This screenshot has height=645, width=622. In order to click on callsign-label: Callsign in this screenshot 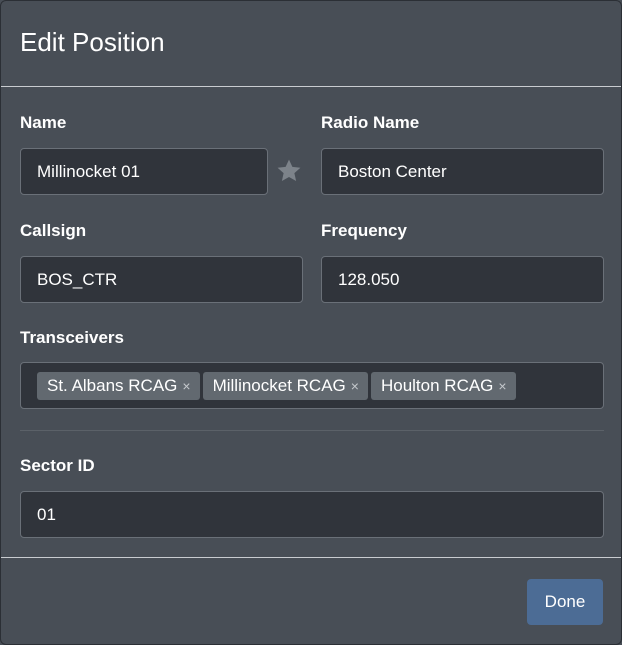, I will do `click(53, 230)`.